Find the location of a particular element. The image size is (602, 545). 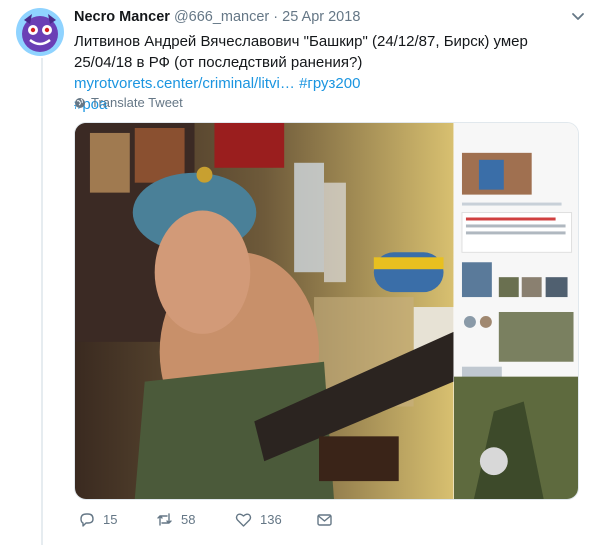

like-count: 136 is located at coordinates (271, 519).